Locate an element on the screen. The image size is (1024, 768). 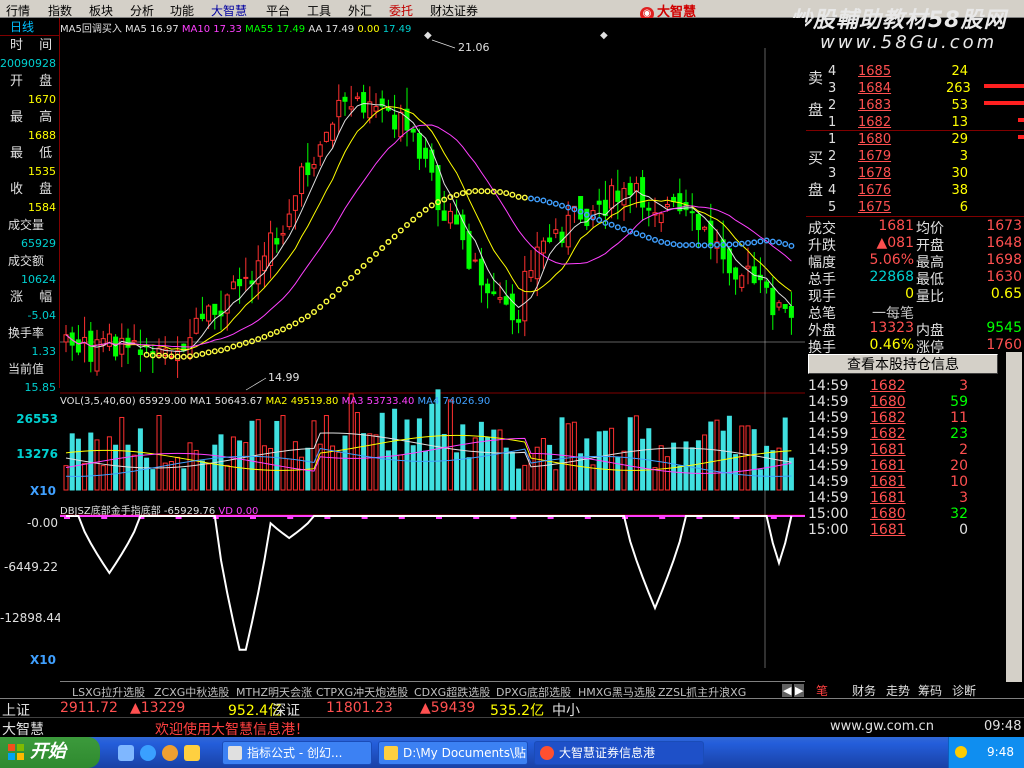
ob-price: 1682 is located at coordinates (875, 122).